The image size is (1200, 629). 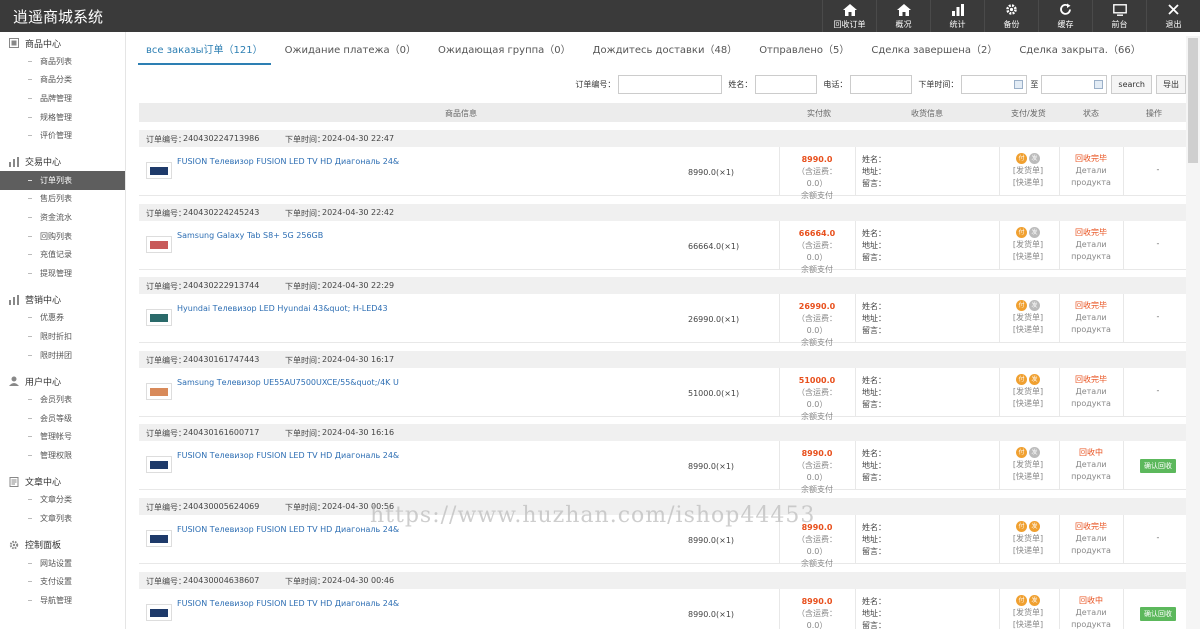 I want to click on sidebar-item: 规格管理, so click(x=62, y=117).